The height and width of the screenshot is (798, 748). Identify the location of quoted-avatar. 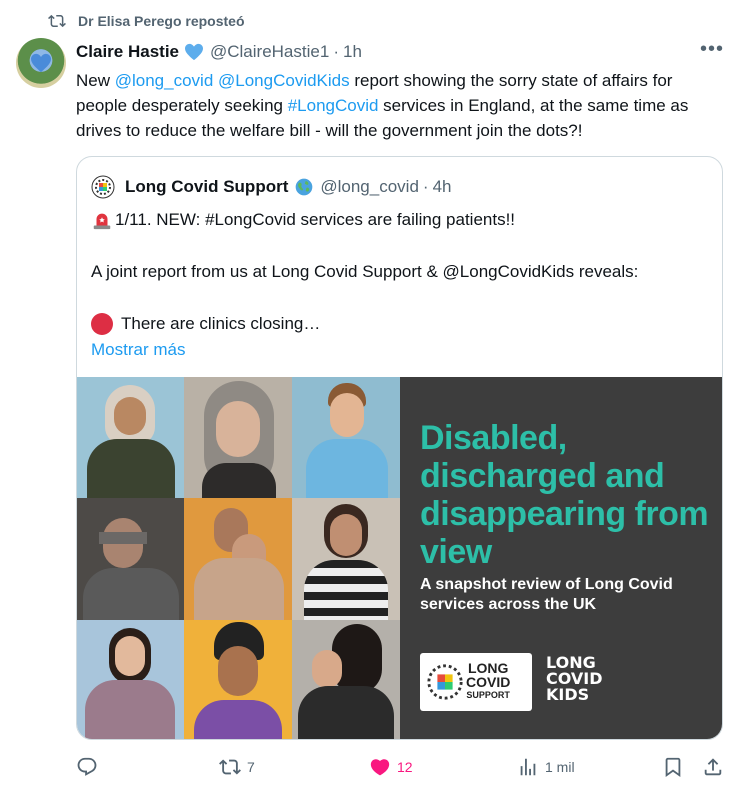
(103, 187).